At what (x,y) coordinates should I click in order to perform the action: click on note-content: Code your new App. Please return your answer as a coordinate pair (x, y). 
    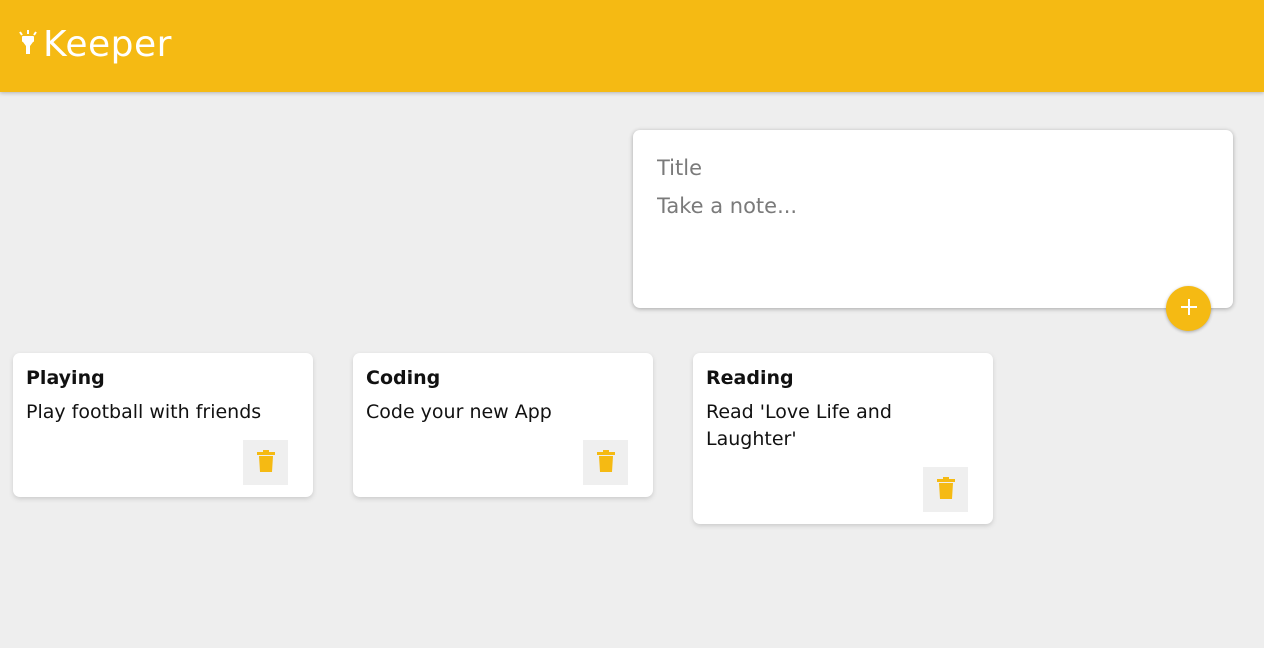
    Looking at the image, I should click on (459, 412).